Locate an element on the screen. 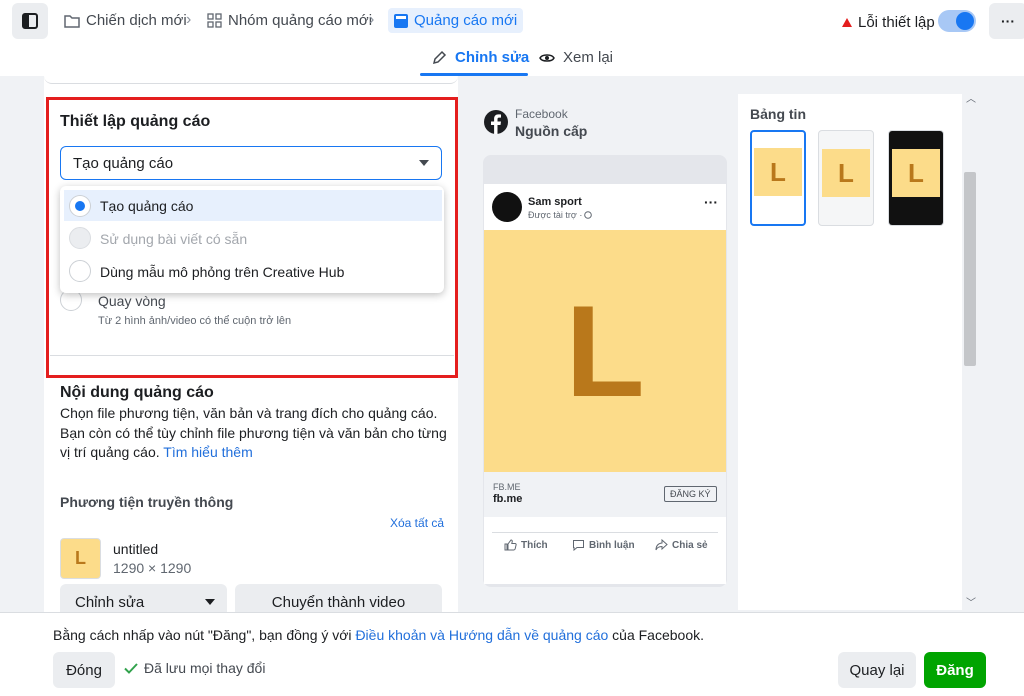 The height and width of the screenshot is (696, 1024). ad-icon is located at coordinates (401, 20).